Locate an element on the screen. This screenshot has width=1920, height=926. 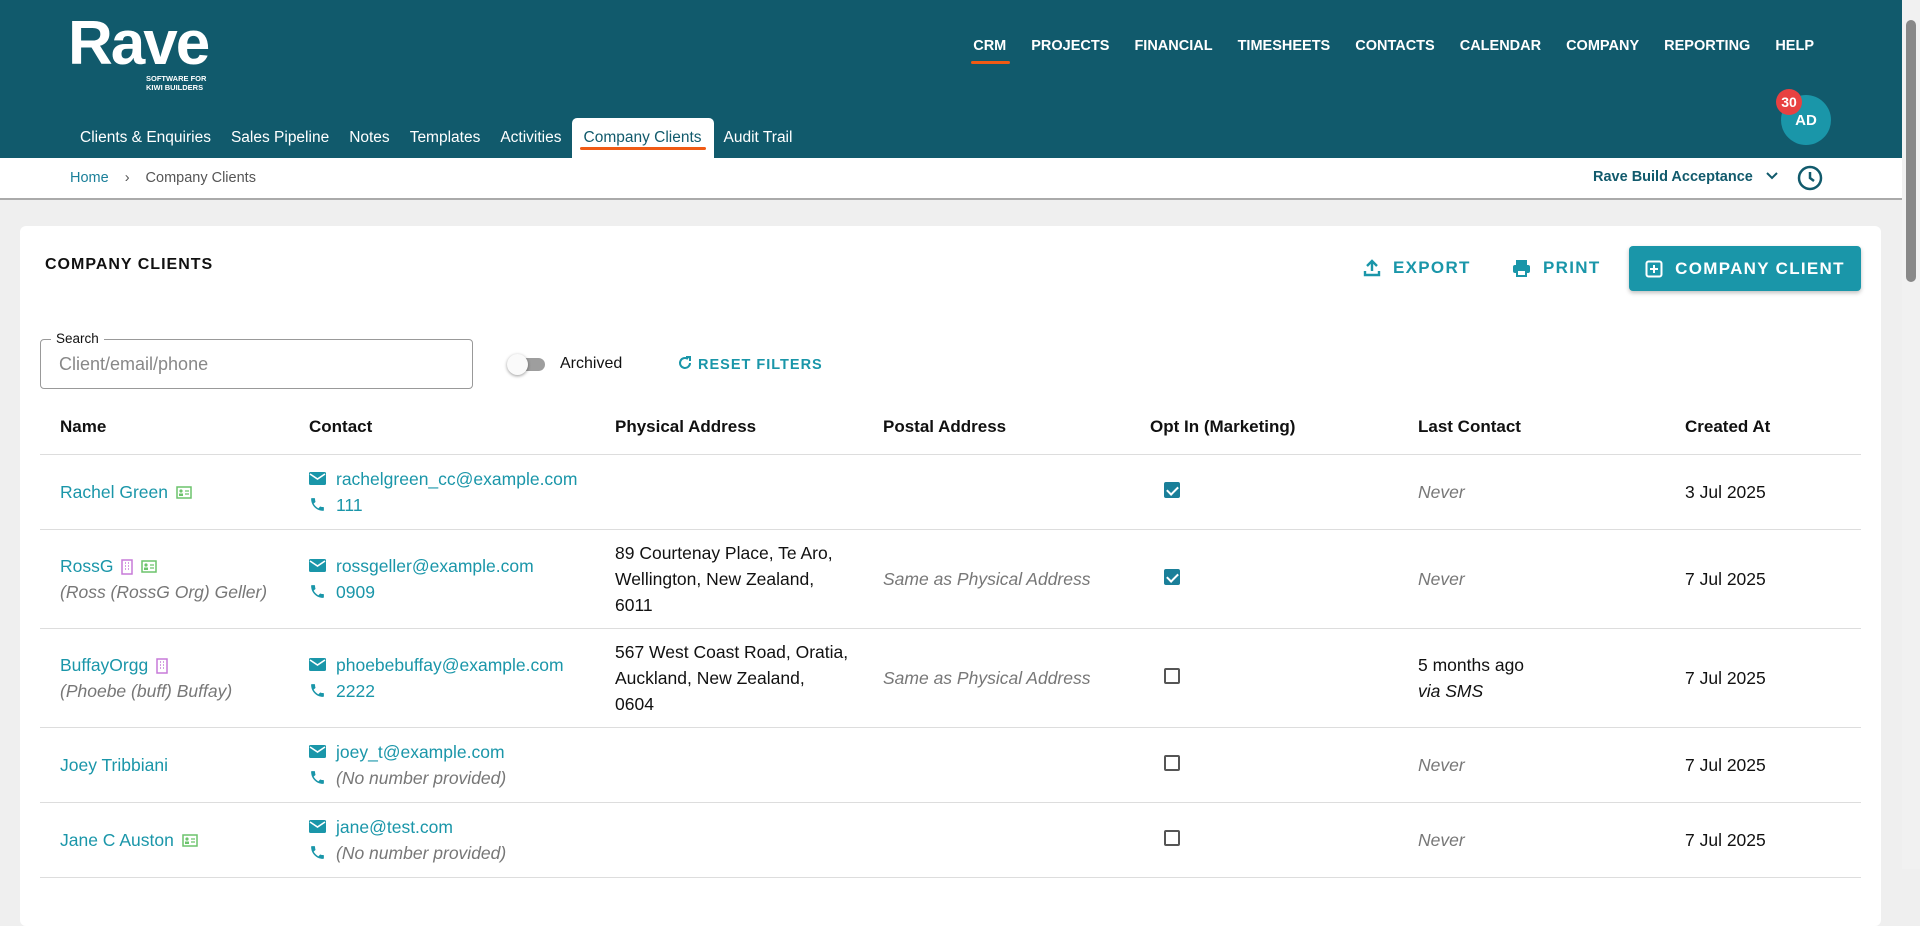
nav-timesheets: TIMESHEETS is located at coordinates (1284, 46).